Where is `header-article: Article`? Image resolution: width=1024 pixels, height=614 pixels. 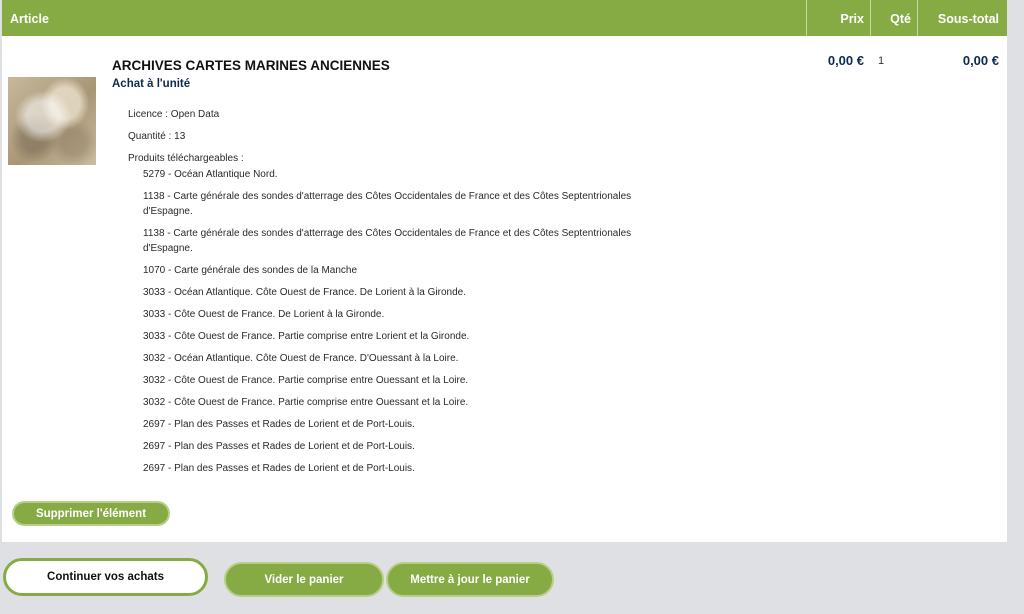
header-article: Article is located at coordinates (29, 19).